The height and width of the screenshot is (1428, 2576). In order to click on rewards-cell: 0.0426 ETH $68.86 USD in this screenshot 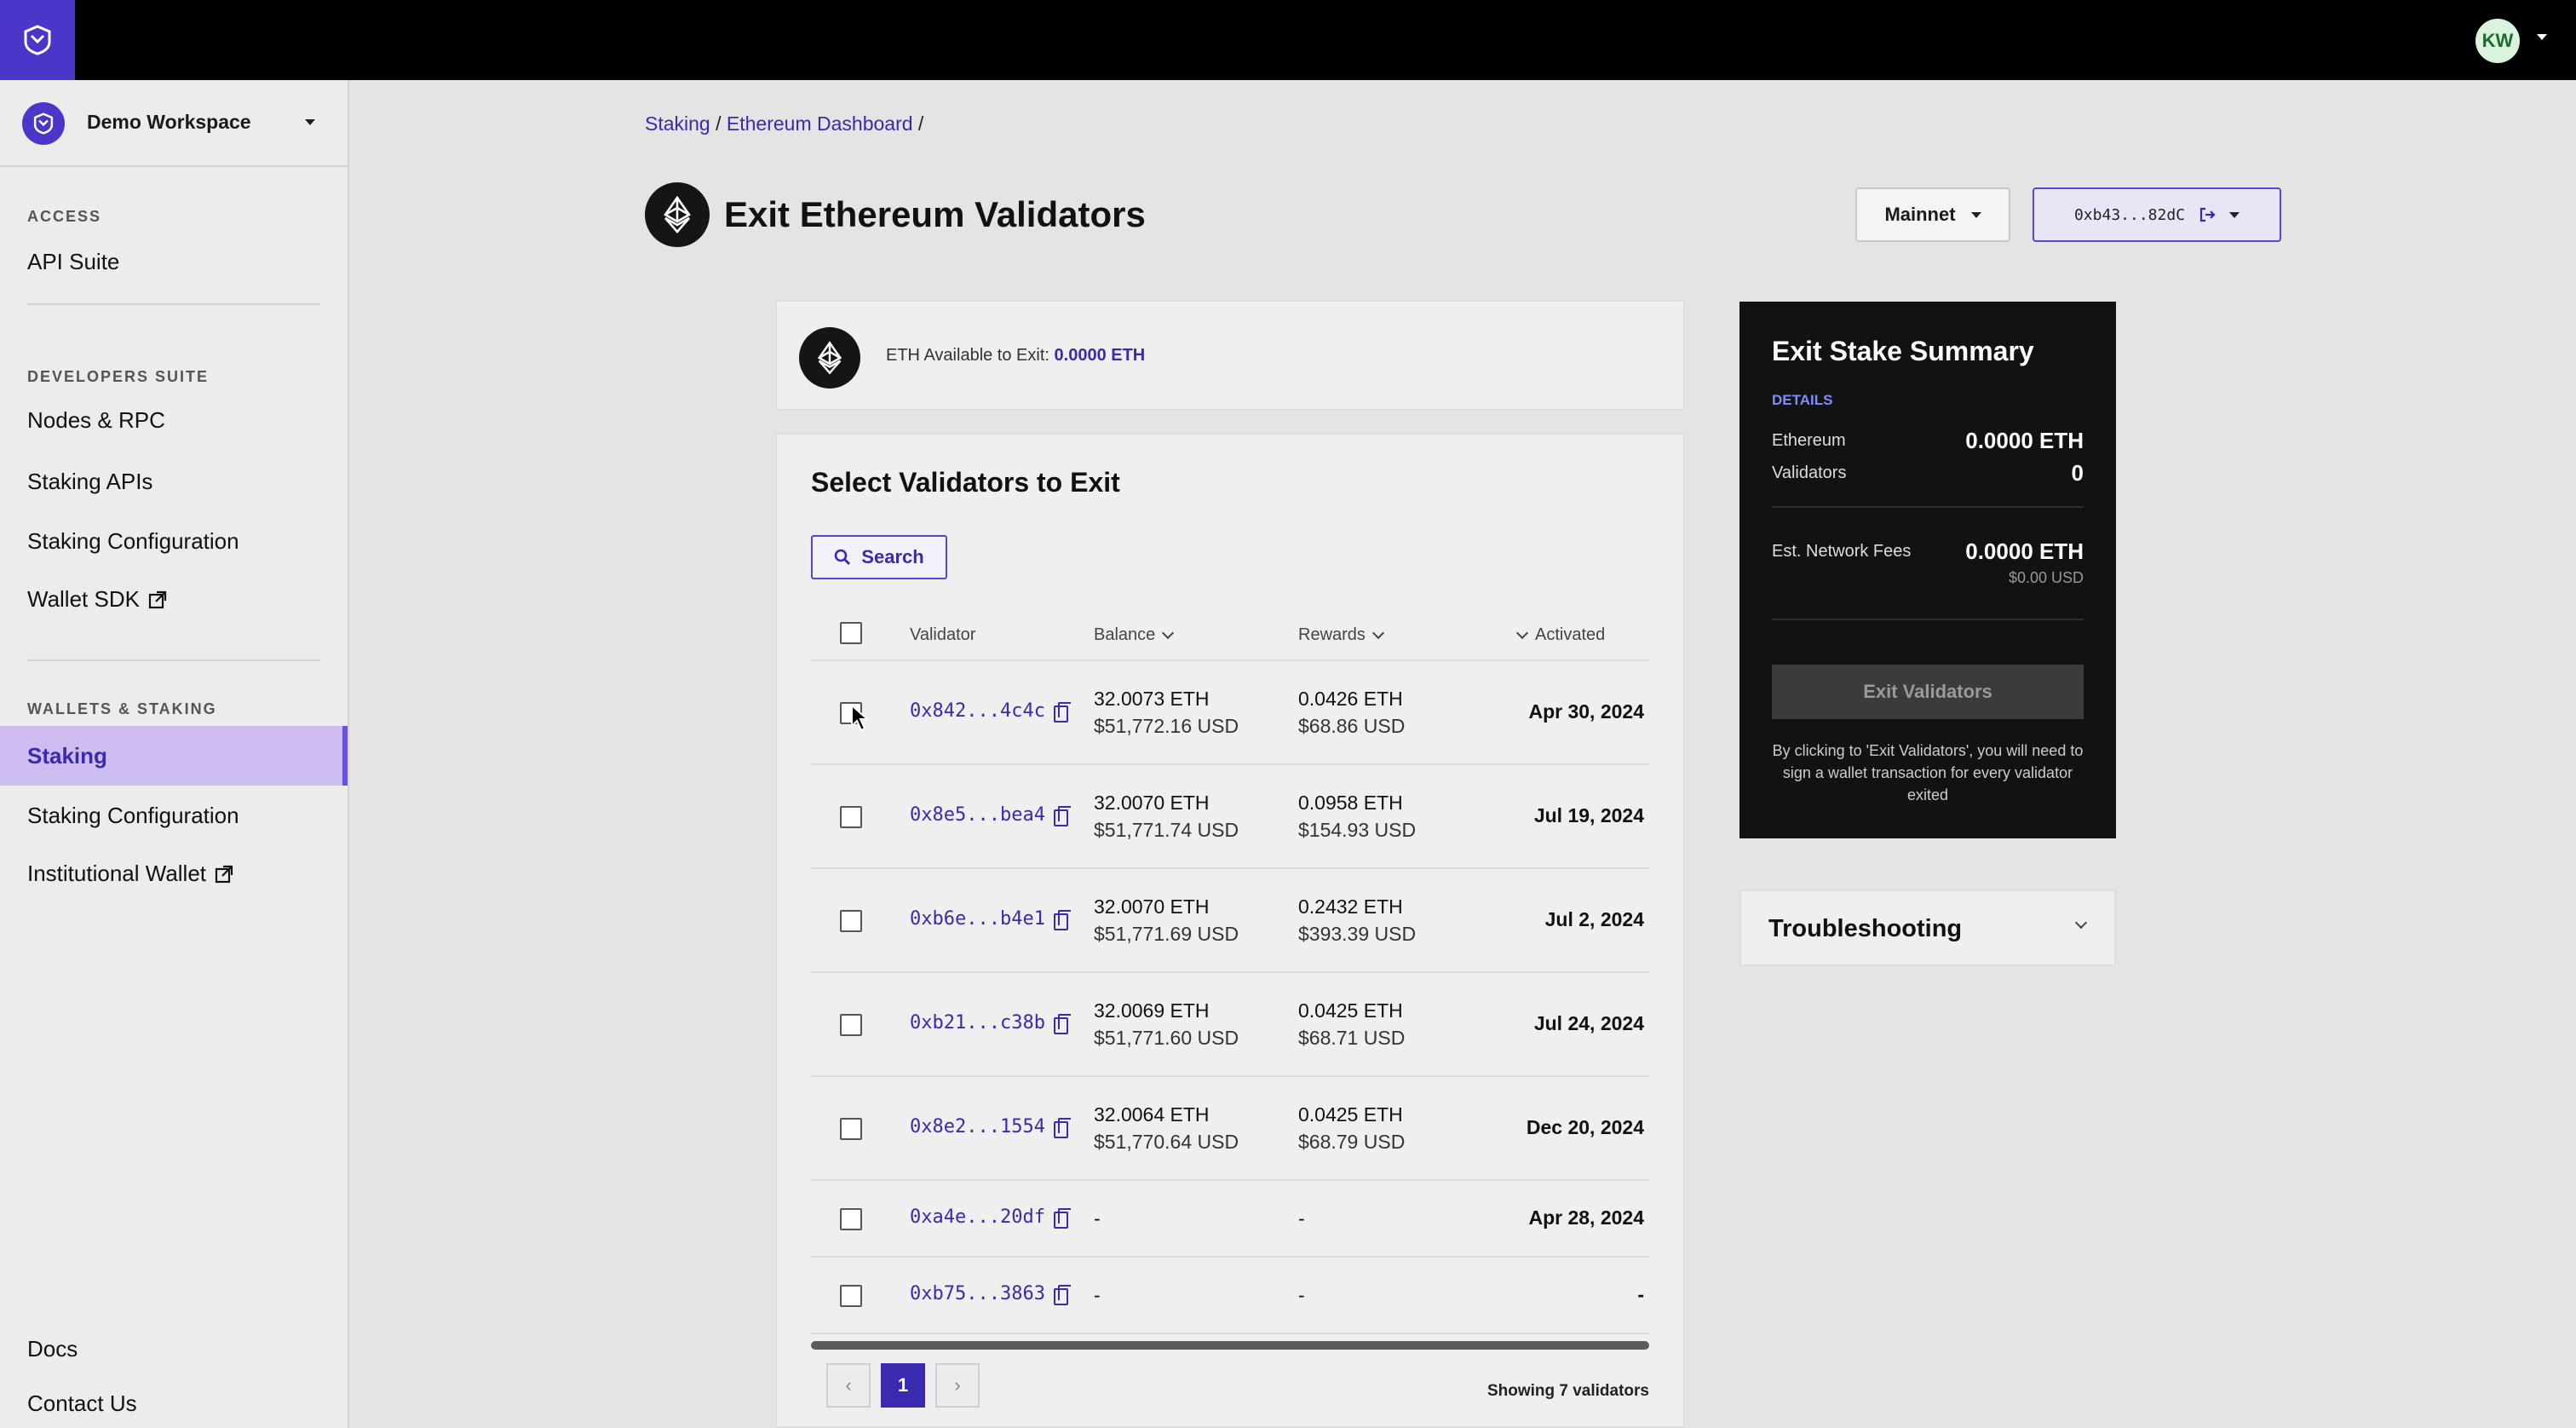, I will do `click(1352, 712)`.